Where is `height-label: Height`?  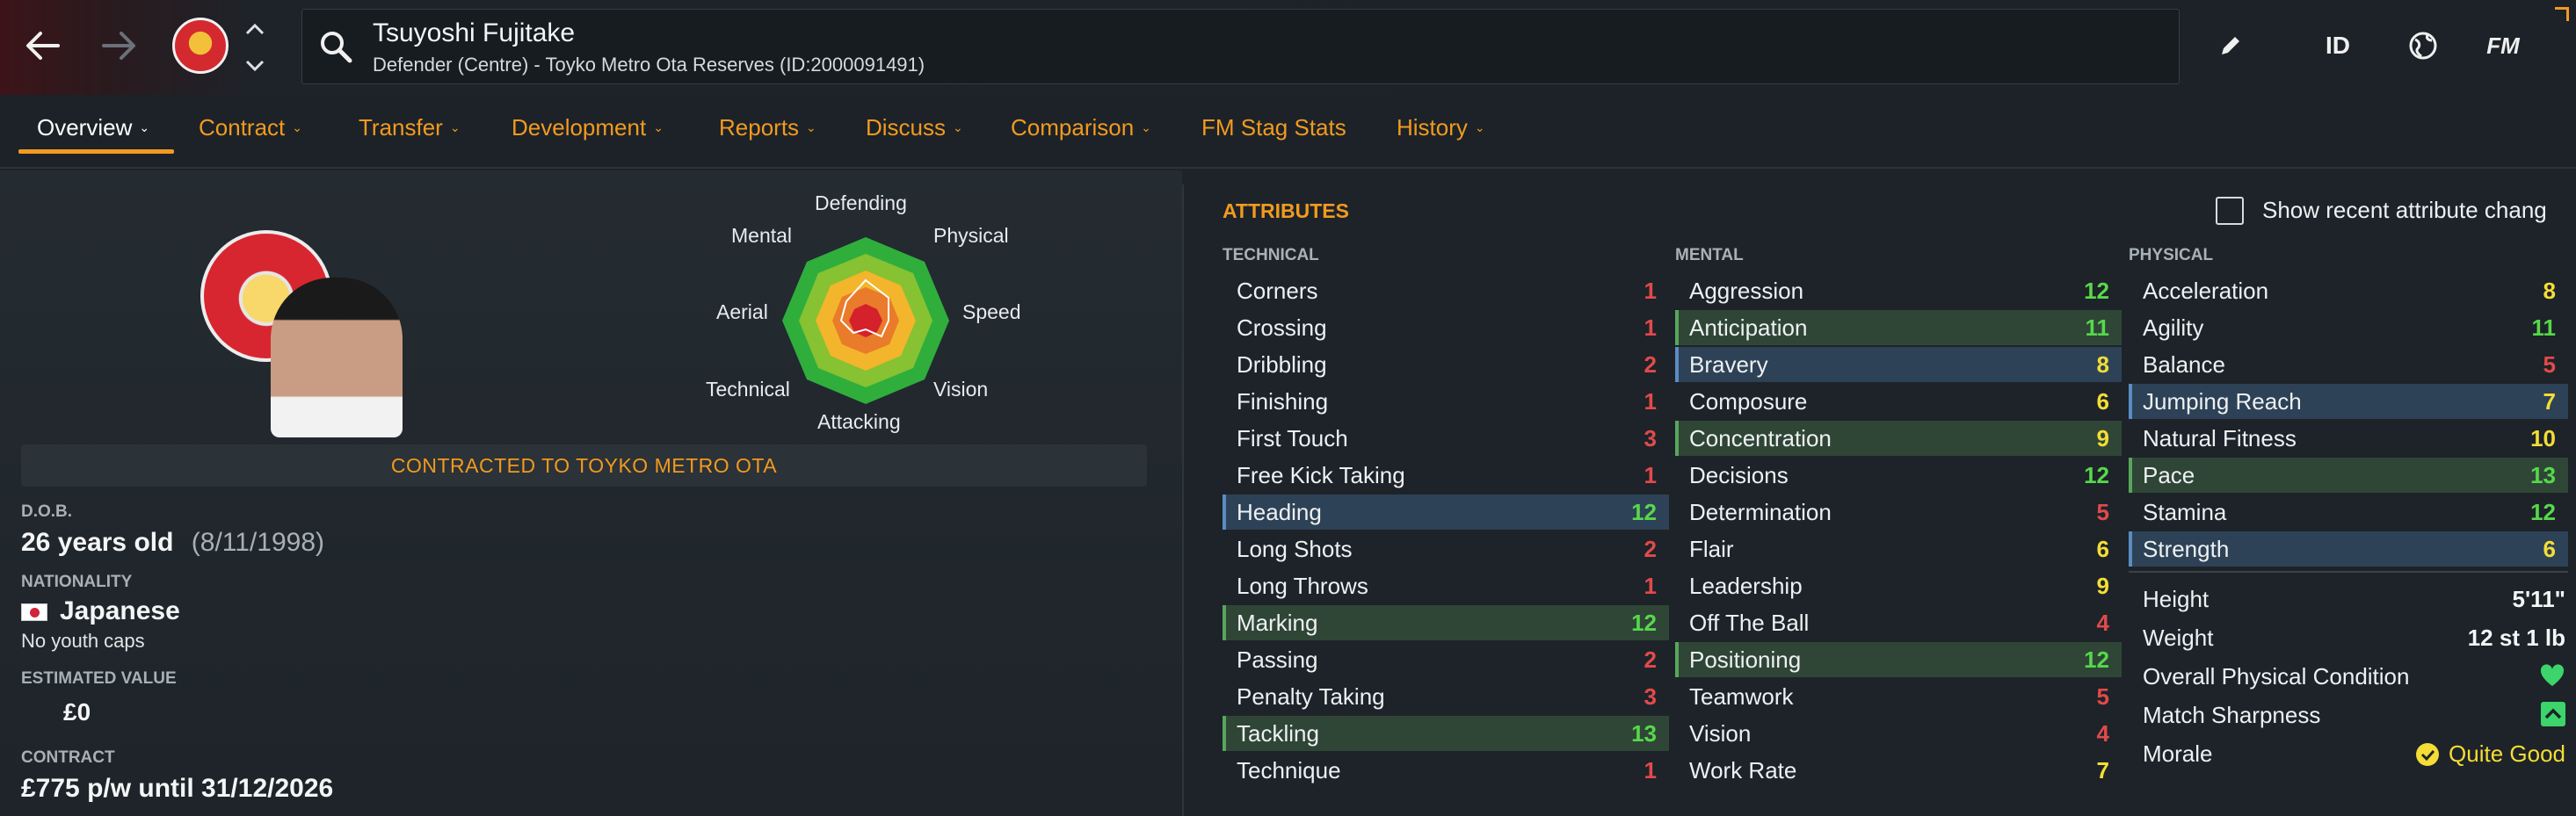 height-label: Height is located at coordinates (2176, 599).